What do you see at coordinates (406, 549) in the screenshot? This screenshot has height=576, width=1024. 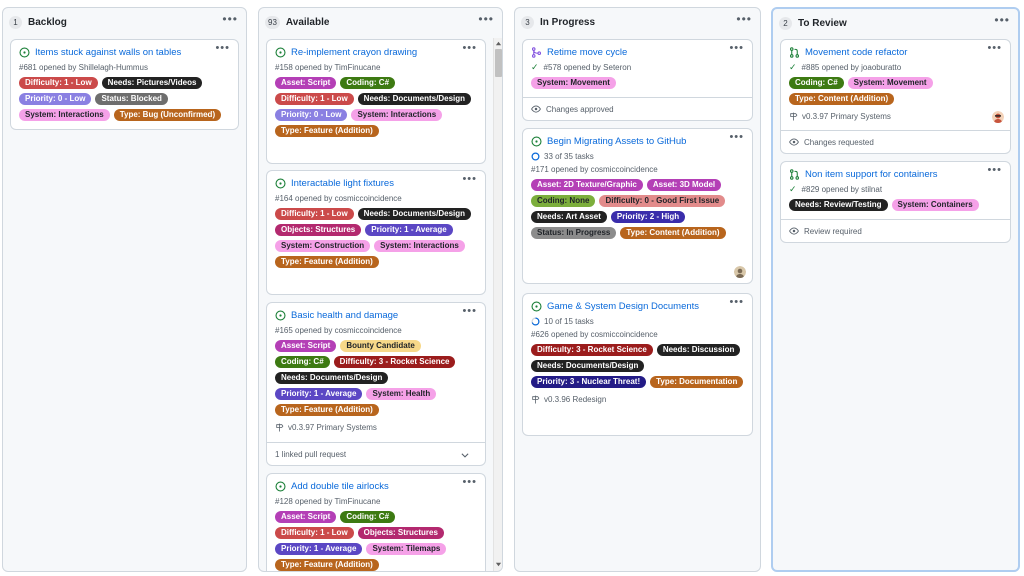 I see `label-badge: System: Tilemaps` at bounding box center [406, 549].